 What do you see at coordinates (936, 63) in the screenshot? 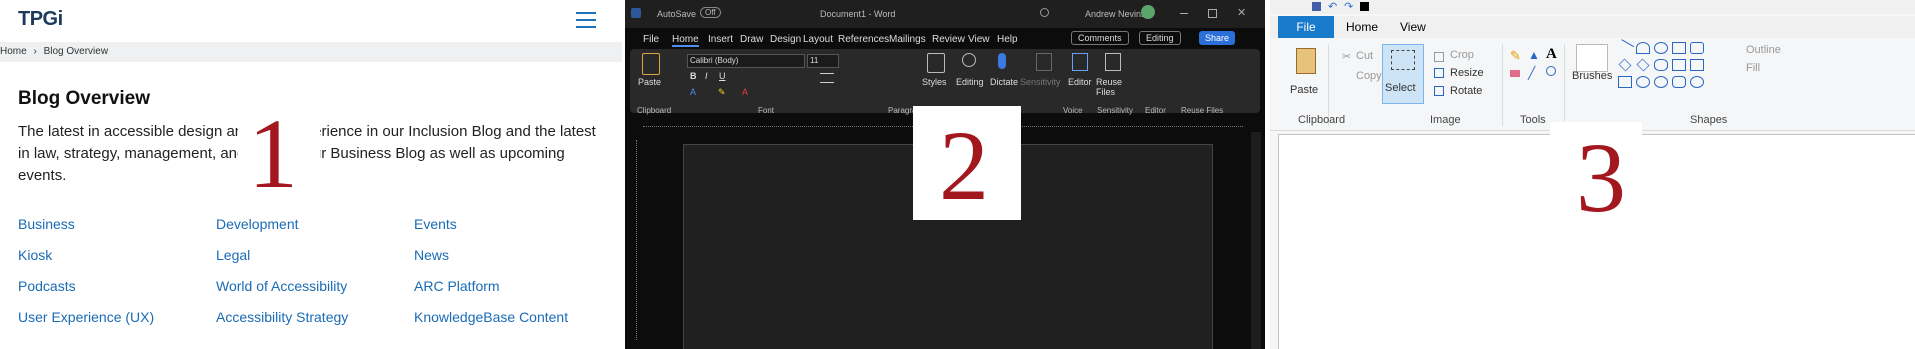
I see `styles-icon` at bounding box center [936, 63].